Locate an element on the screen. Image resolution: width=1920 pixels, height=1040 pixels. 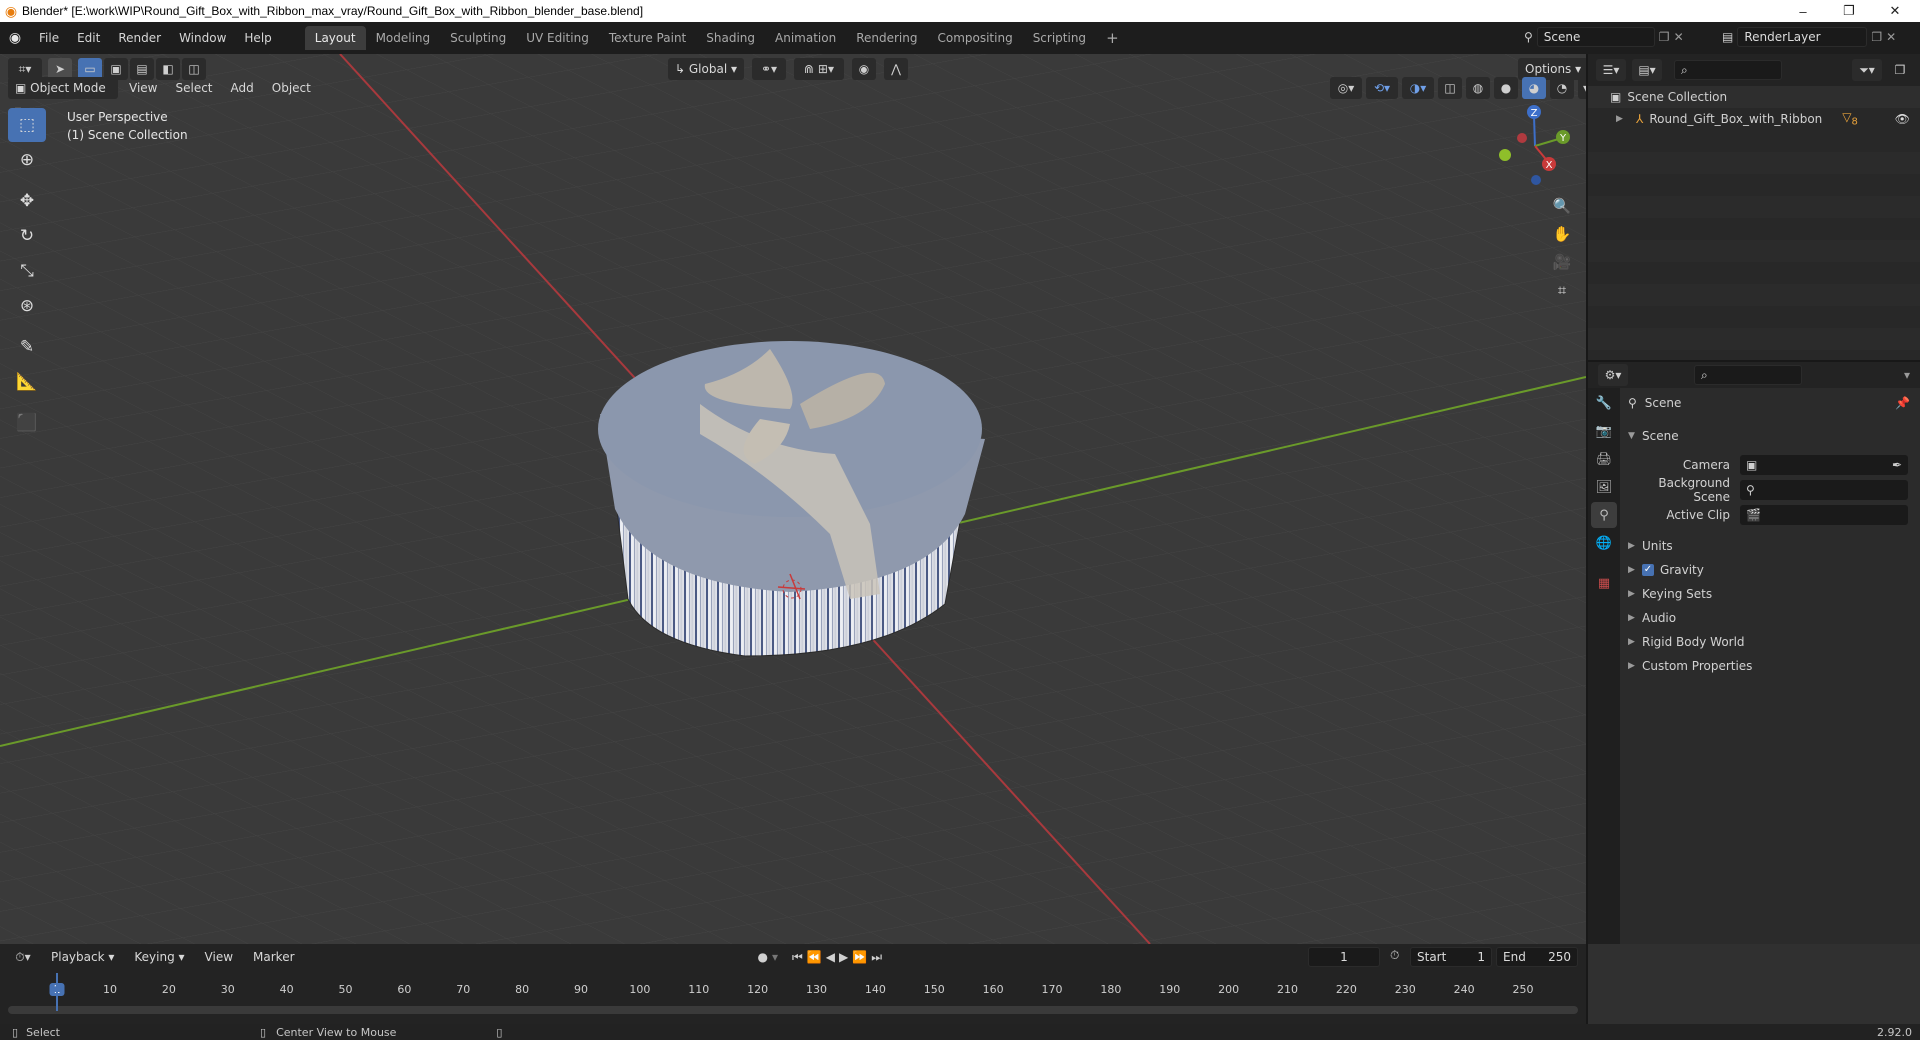
visibility-eye-icon: 👁 is located at coordinates (1902, 119).